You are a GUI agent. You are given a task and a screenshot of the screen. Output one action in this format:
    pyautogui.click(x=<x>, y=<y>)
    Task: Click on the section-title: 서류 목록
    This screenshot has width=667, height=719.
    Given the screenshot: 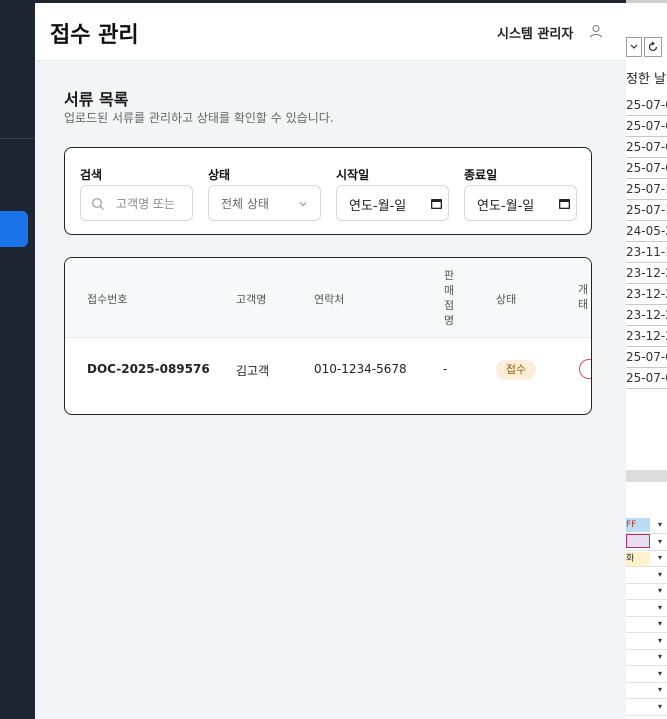 What is the action you would take?
    pyautogui.click(x=96, y=99)
    